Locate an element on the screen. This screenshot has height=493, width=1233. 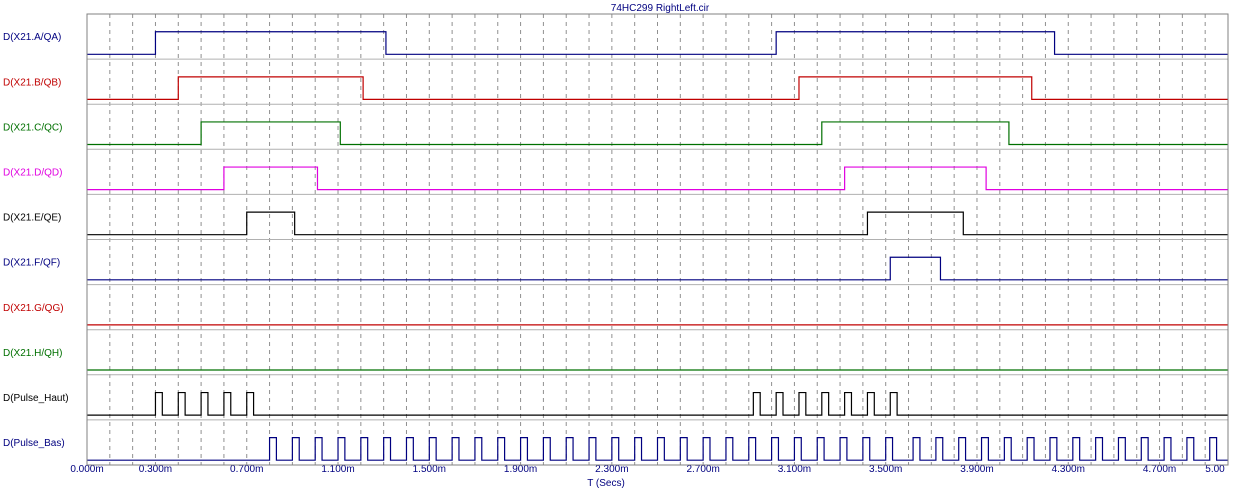
x-tick-label: 1.500m is located at coordinates (429, 469).